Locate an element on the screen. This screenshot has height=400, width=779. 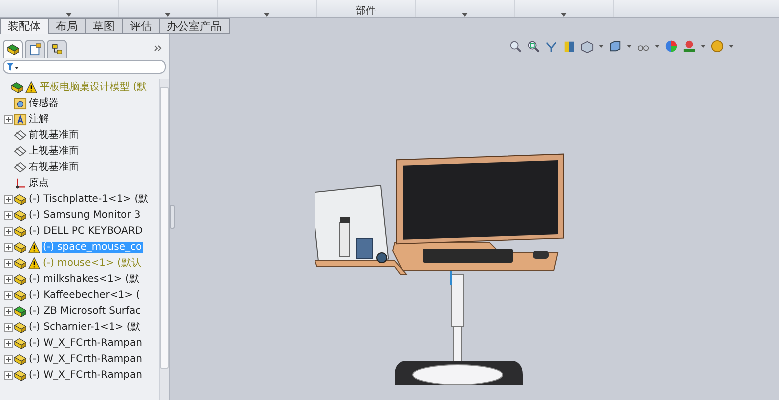
tree-item: 前视基准面 is located at coordinates (54, 135).